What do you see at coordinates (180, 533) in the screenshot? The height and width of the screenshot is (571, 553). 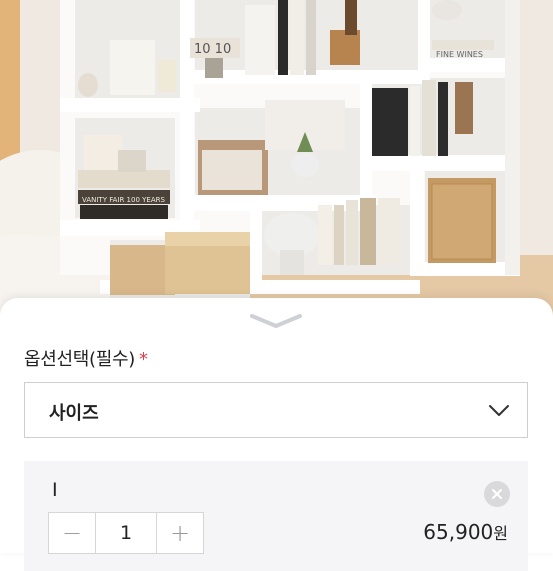 I see `increase-quantity-button: +` at bounding box center [180, 533].